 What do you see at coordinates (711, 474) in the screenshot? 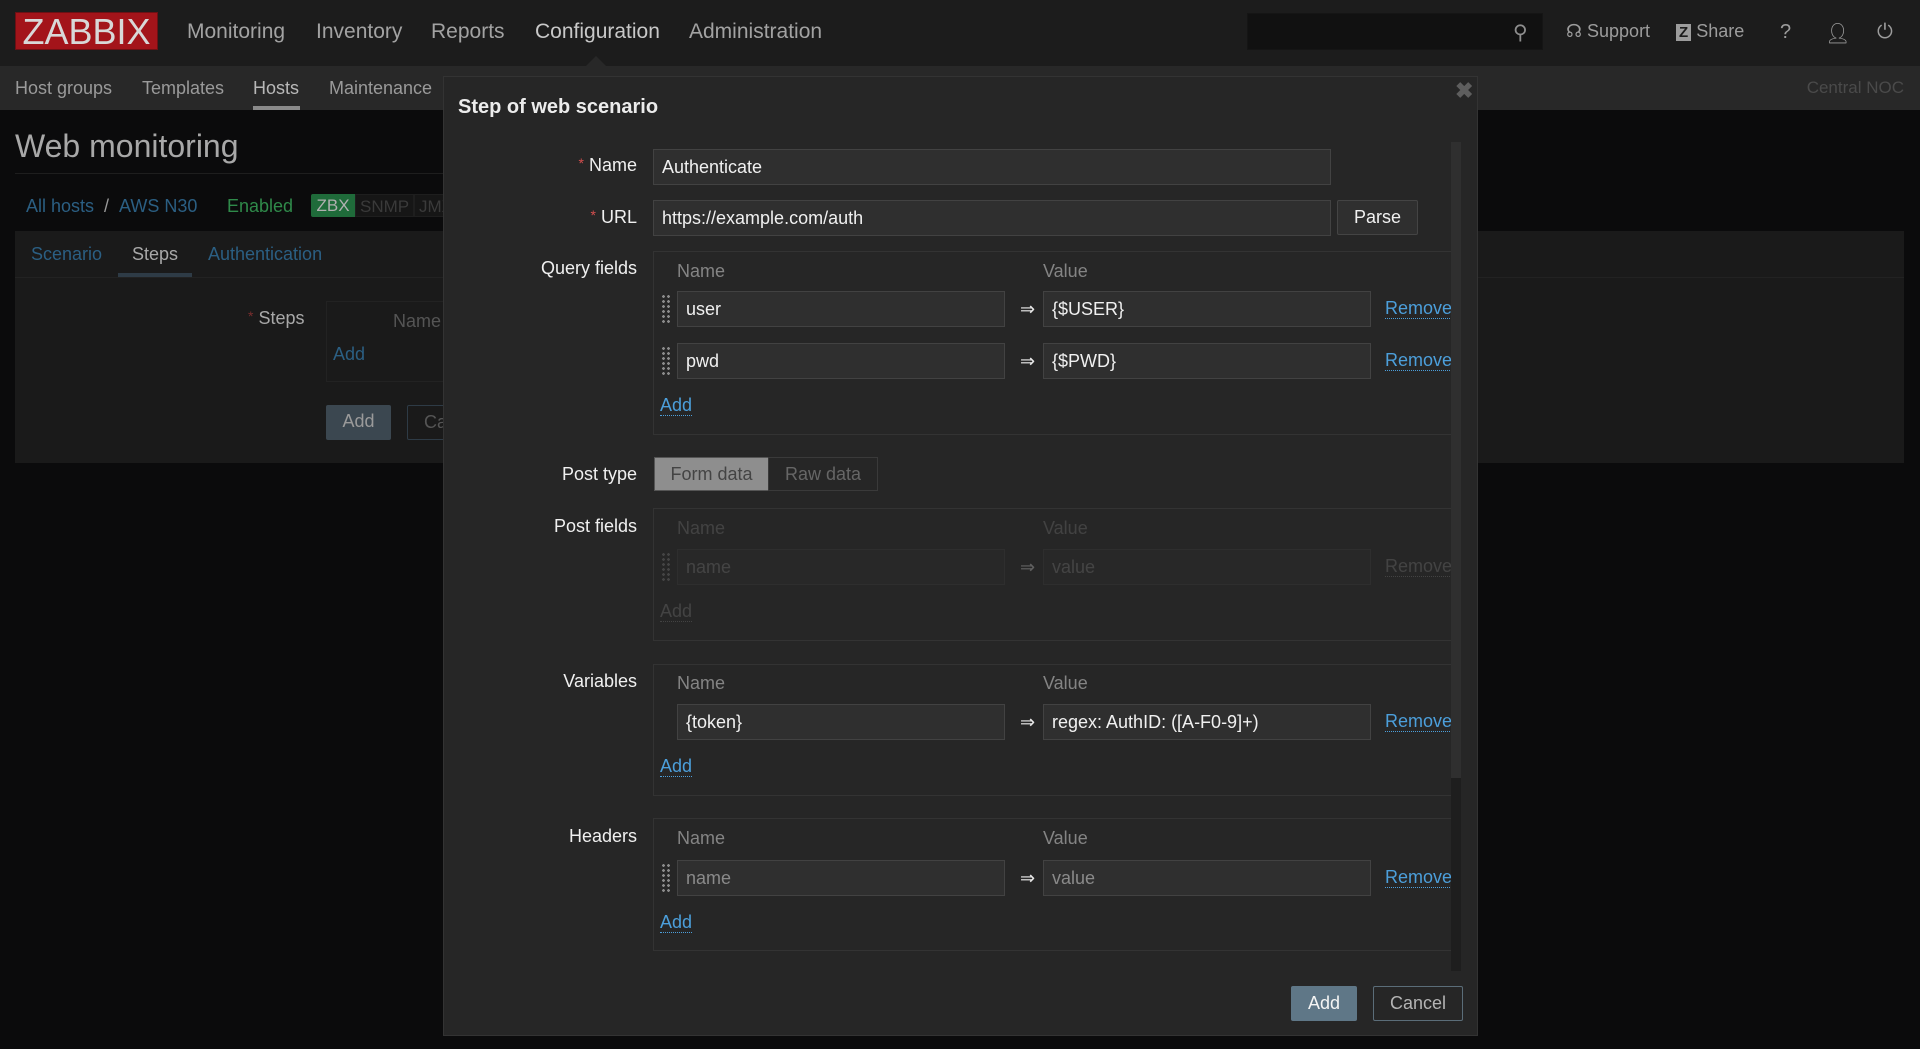
I see `post-type-form-data: Form data` at bounding box center [711, 474].